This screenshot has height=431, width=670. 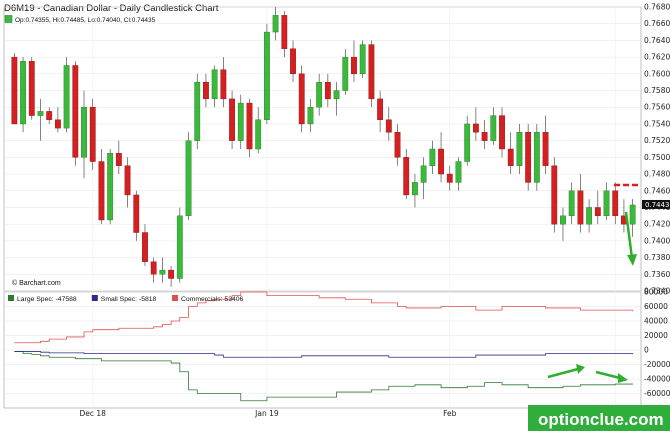 What do you see at coordinates (656, 335) in the screenshot?
I see `cot-y-tick-label: 20000` at bounding box center [656, 335].